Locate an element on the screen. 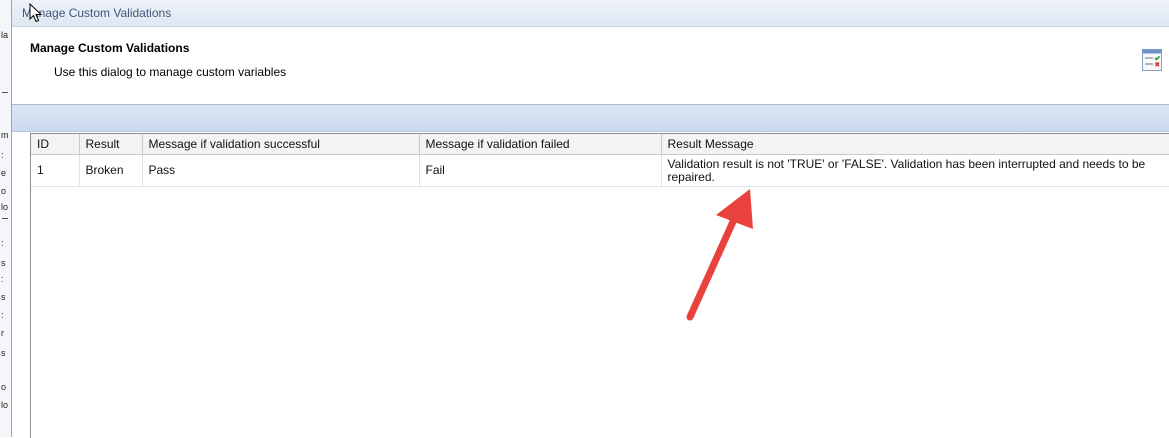  cell-id: 1 is located at coordinates (55, 170).